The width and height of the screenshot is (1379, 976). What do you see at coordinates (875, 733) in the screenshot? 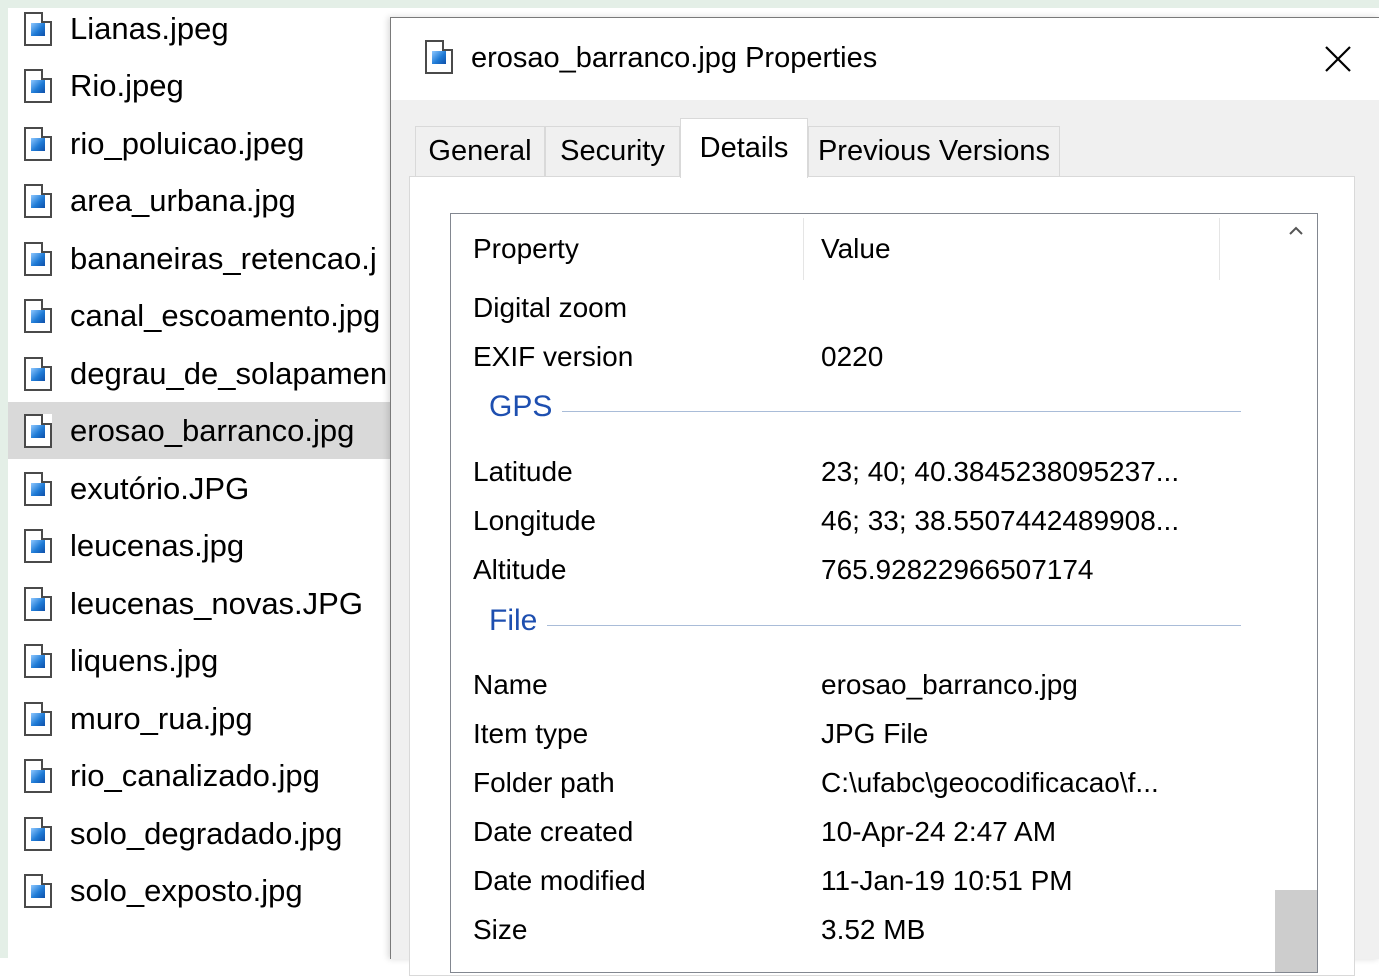
I see `property-value: JPG File` at bounding box center [875, 733].